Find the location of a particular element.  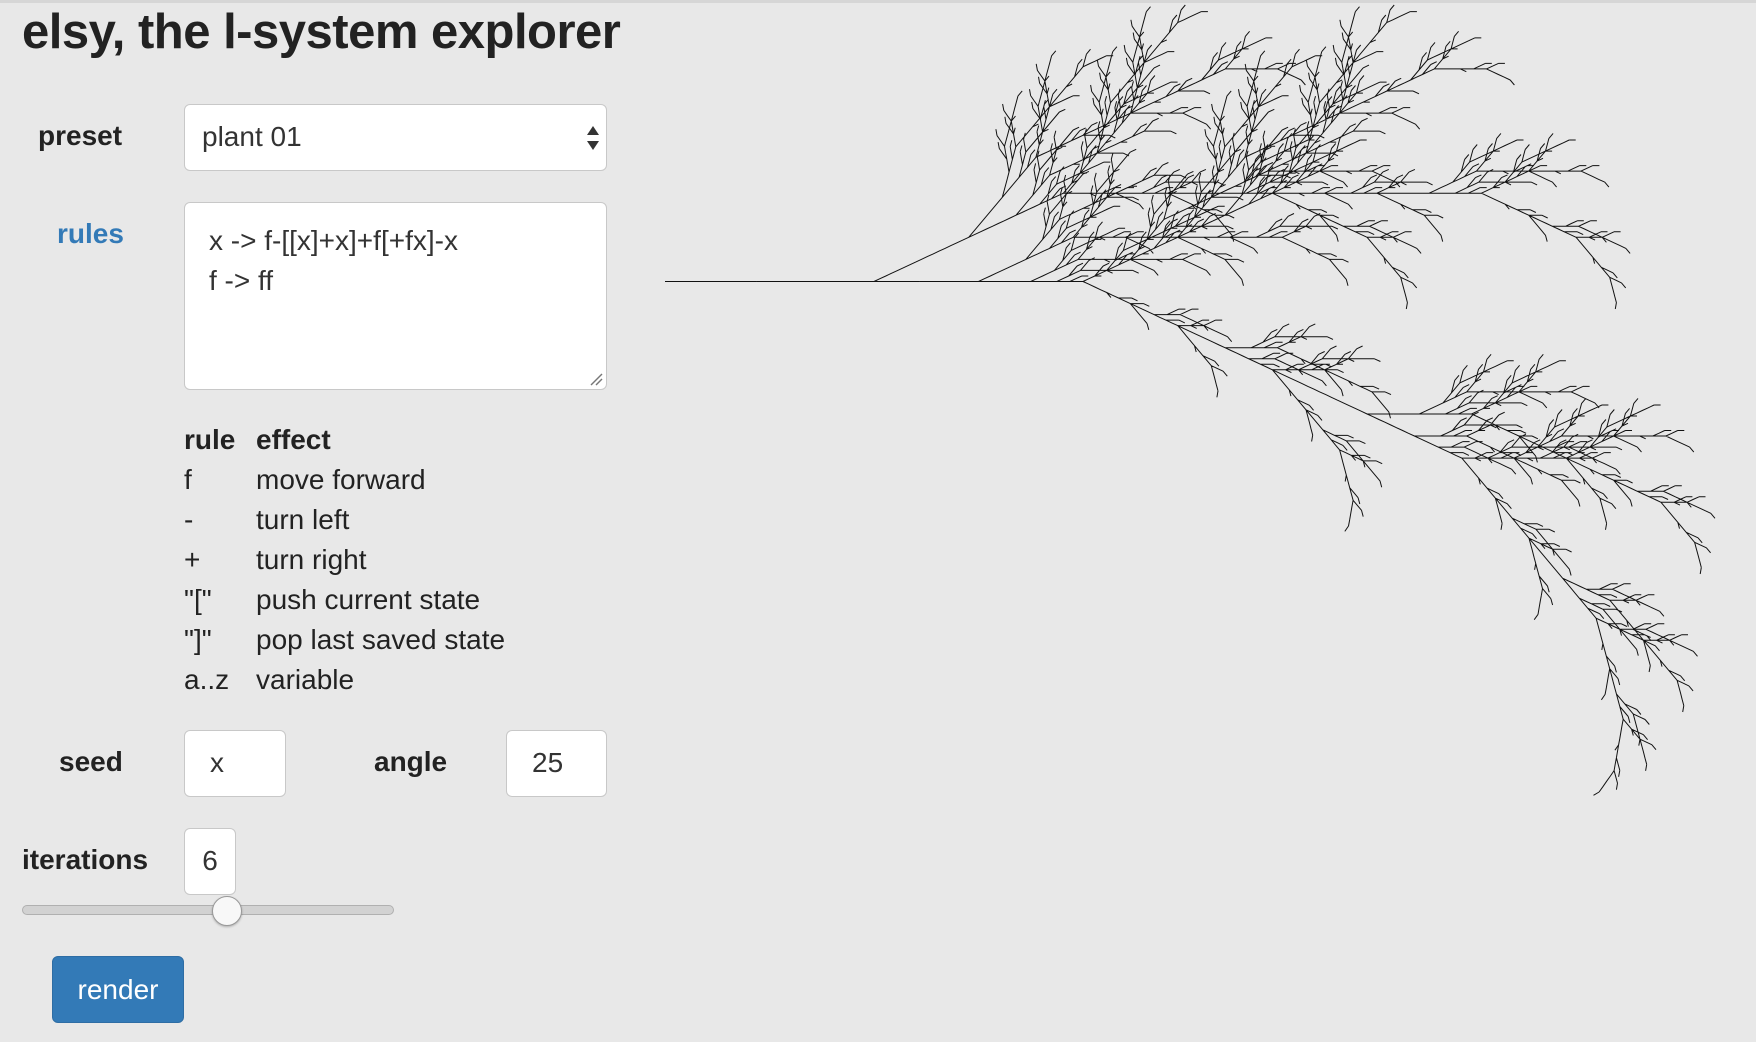

table-row: f move forward is located at coordinates (344, 480).